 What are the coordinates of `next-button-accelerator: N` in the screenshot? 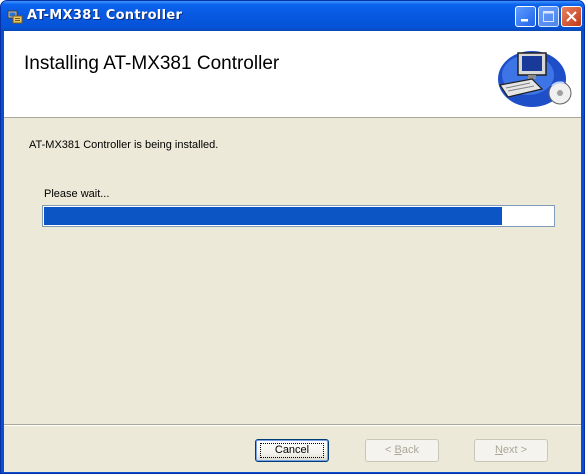 It's located at (498, 450).